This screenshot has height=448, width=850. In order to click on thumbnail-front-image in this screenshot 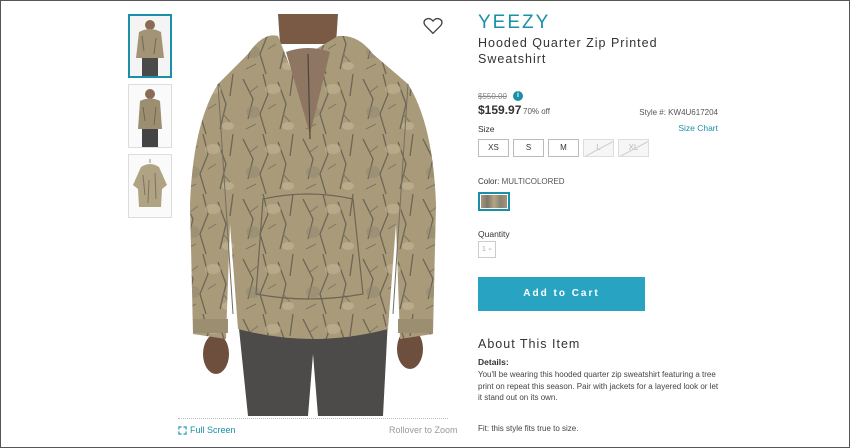, I will do `click(150, 46)`.